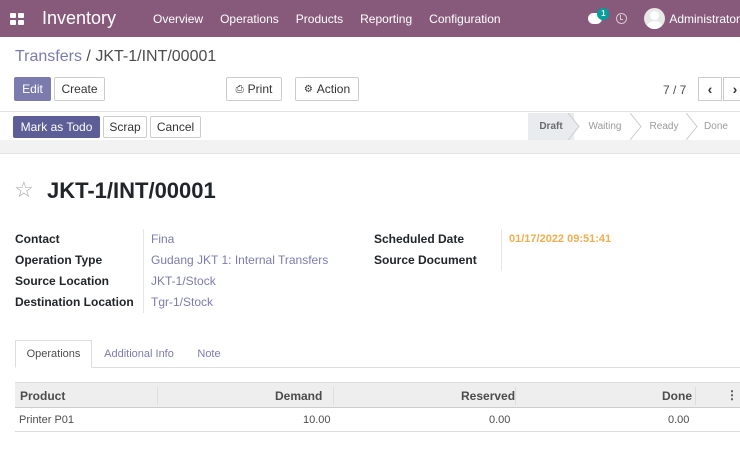 The height and width of the screenshot is (454, 740). Describe the element at coordinates (377, 395) in the screenshot. I see `table-header: Product Demand Reserved Done ⋮` at that location.